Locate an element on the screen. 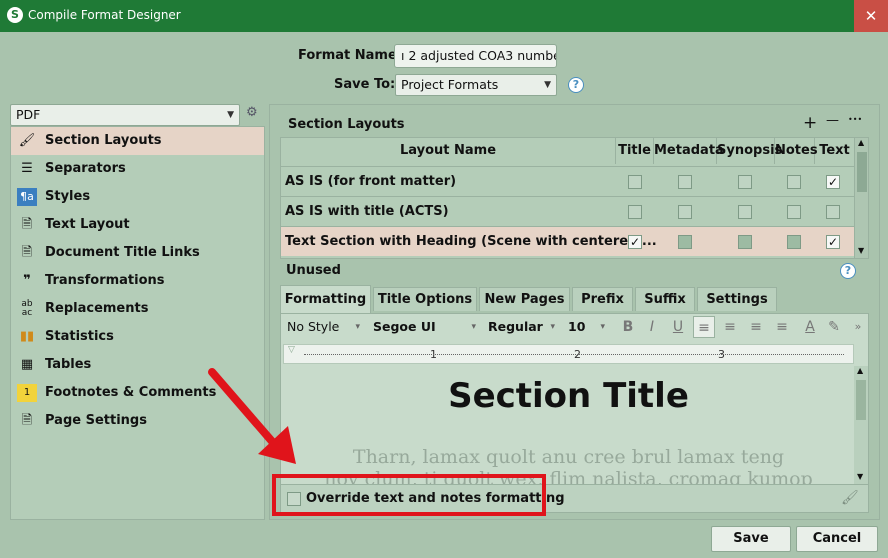 The width and height of the screenshot is (888, 558). format-type-select: PDF ▼ is located at coordinates (125, 115).